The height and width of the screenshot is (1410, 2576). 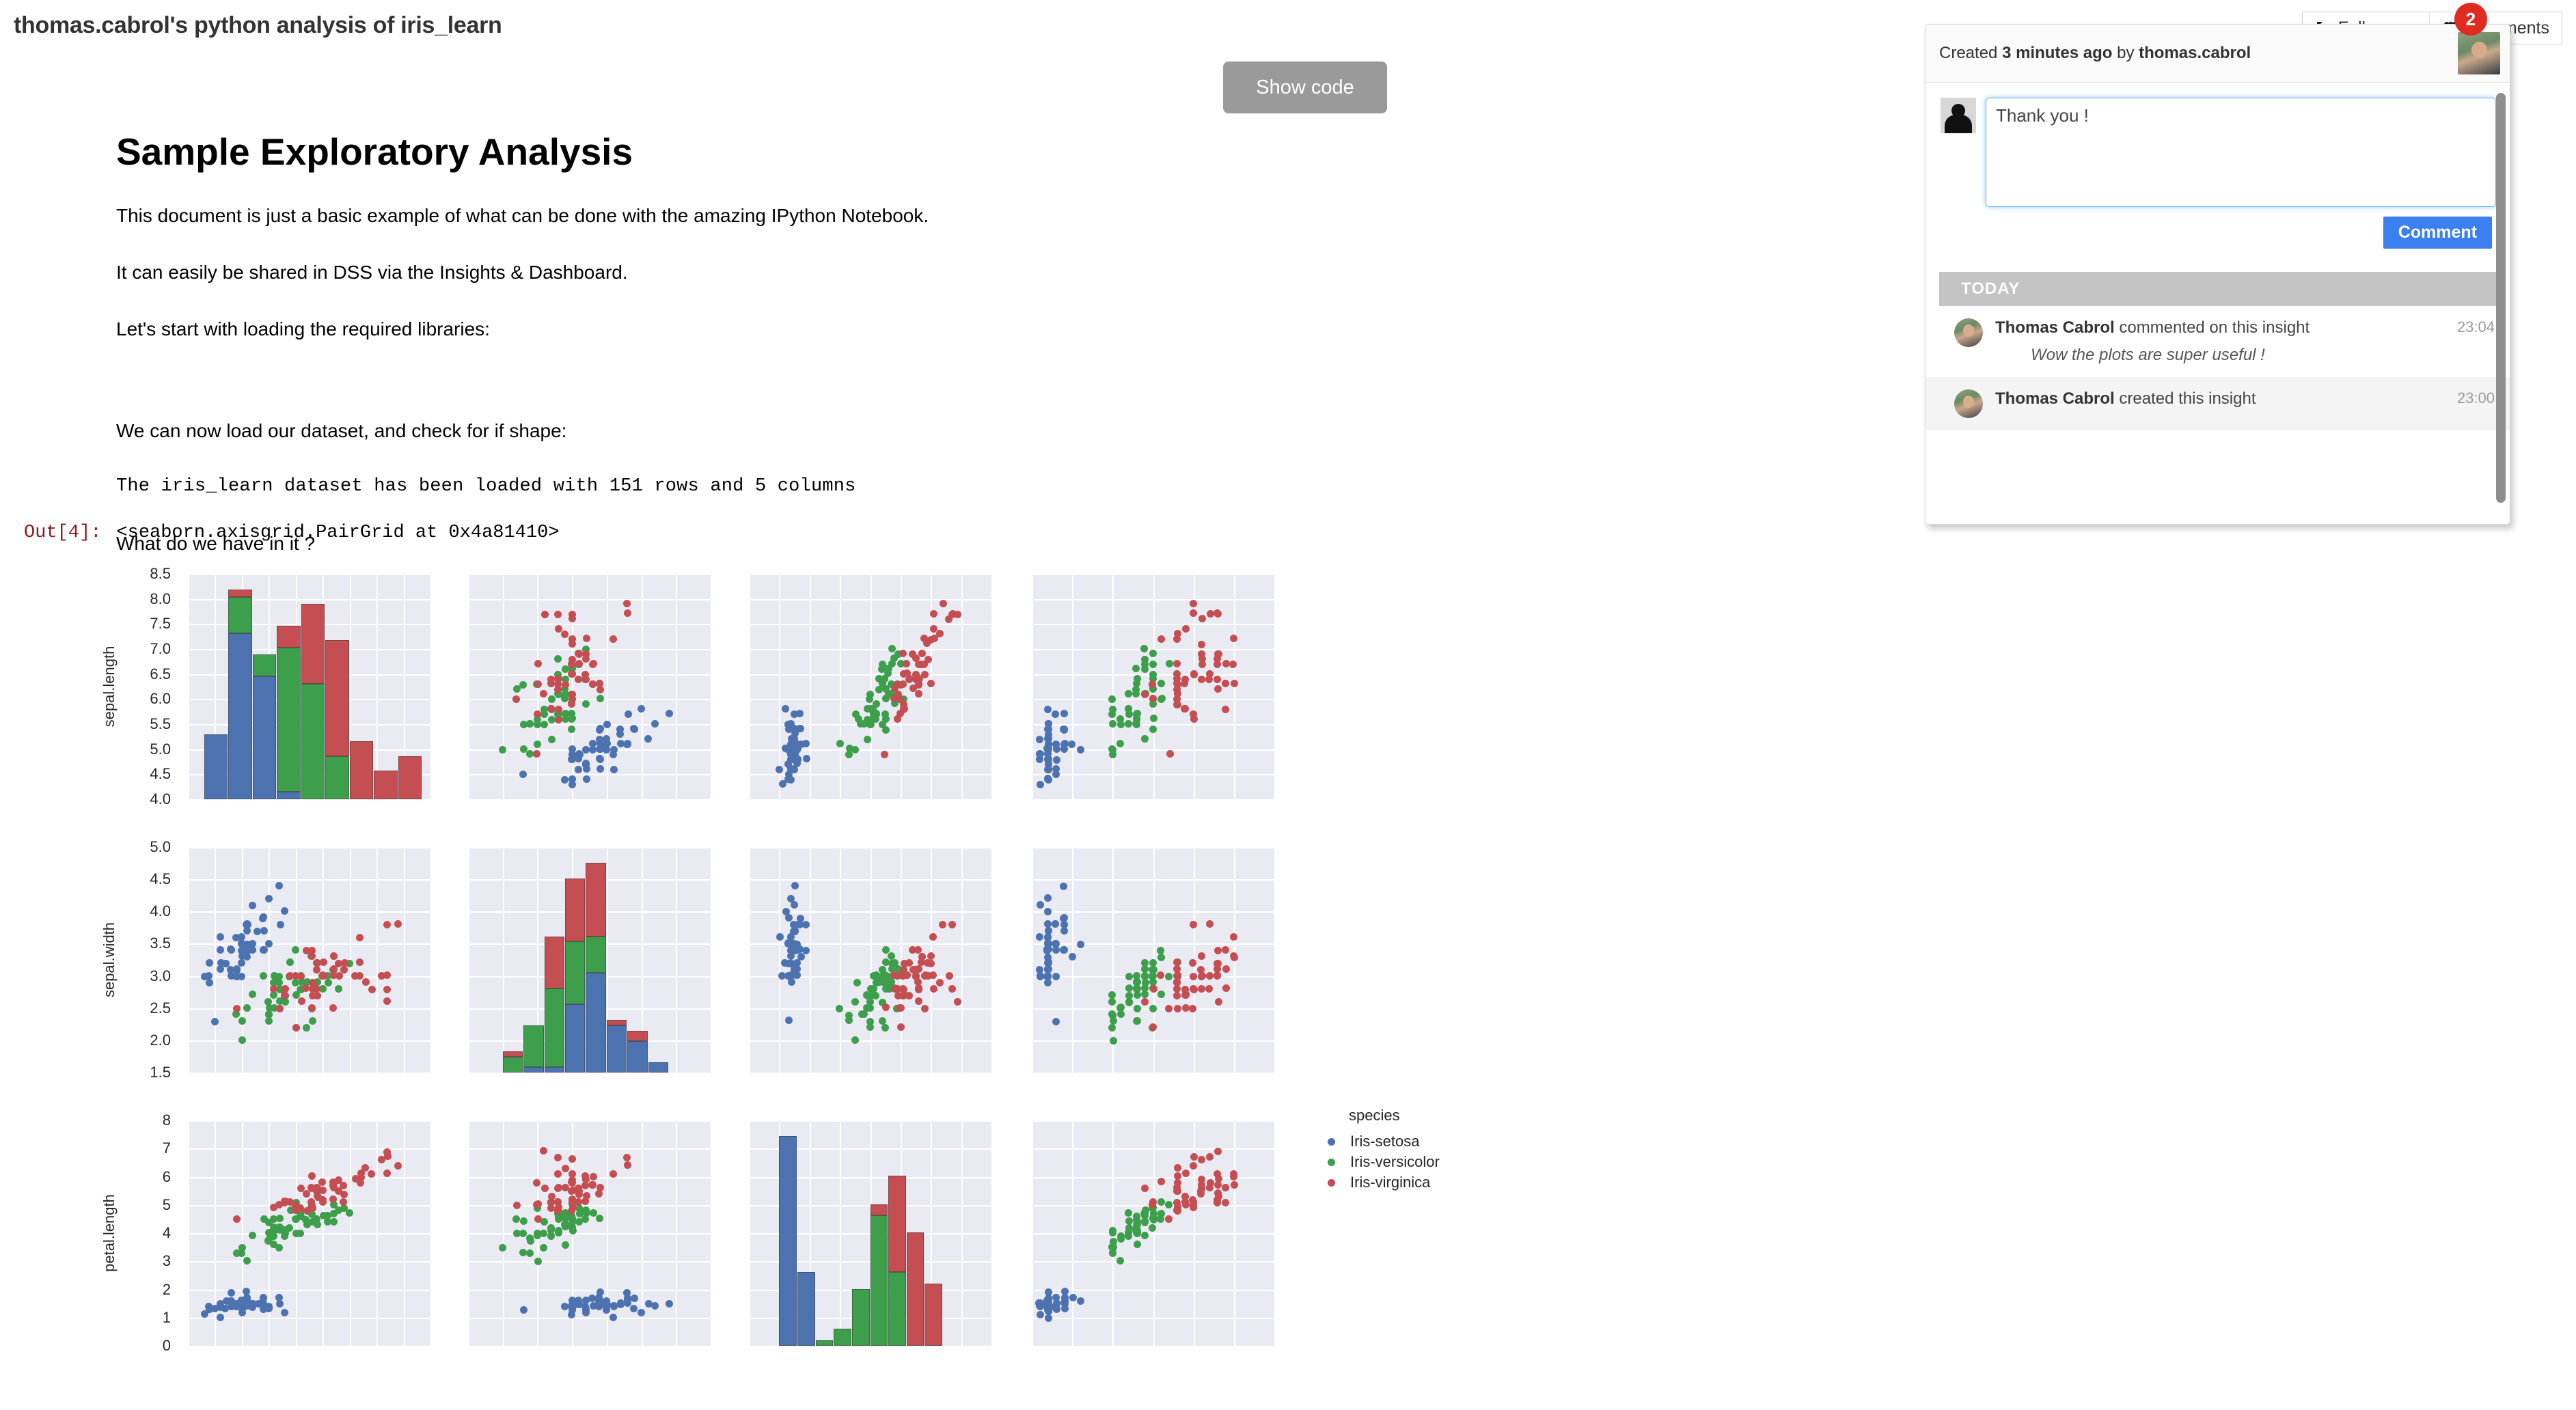 I want to click on y-axis-tick-label: 3.5, so click(x=160, y=943).